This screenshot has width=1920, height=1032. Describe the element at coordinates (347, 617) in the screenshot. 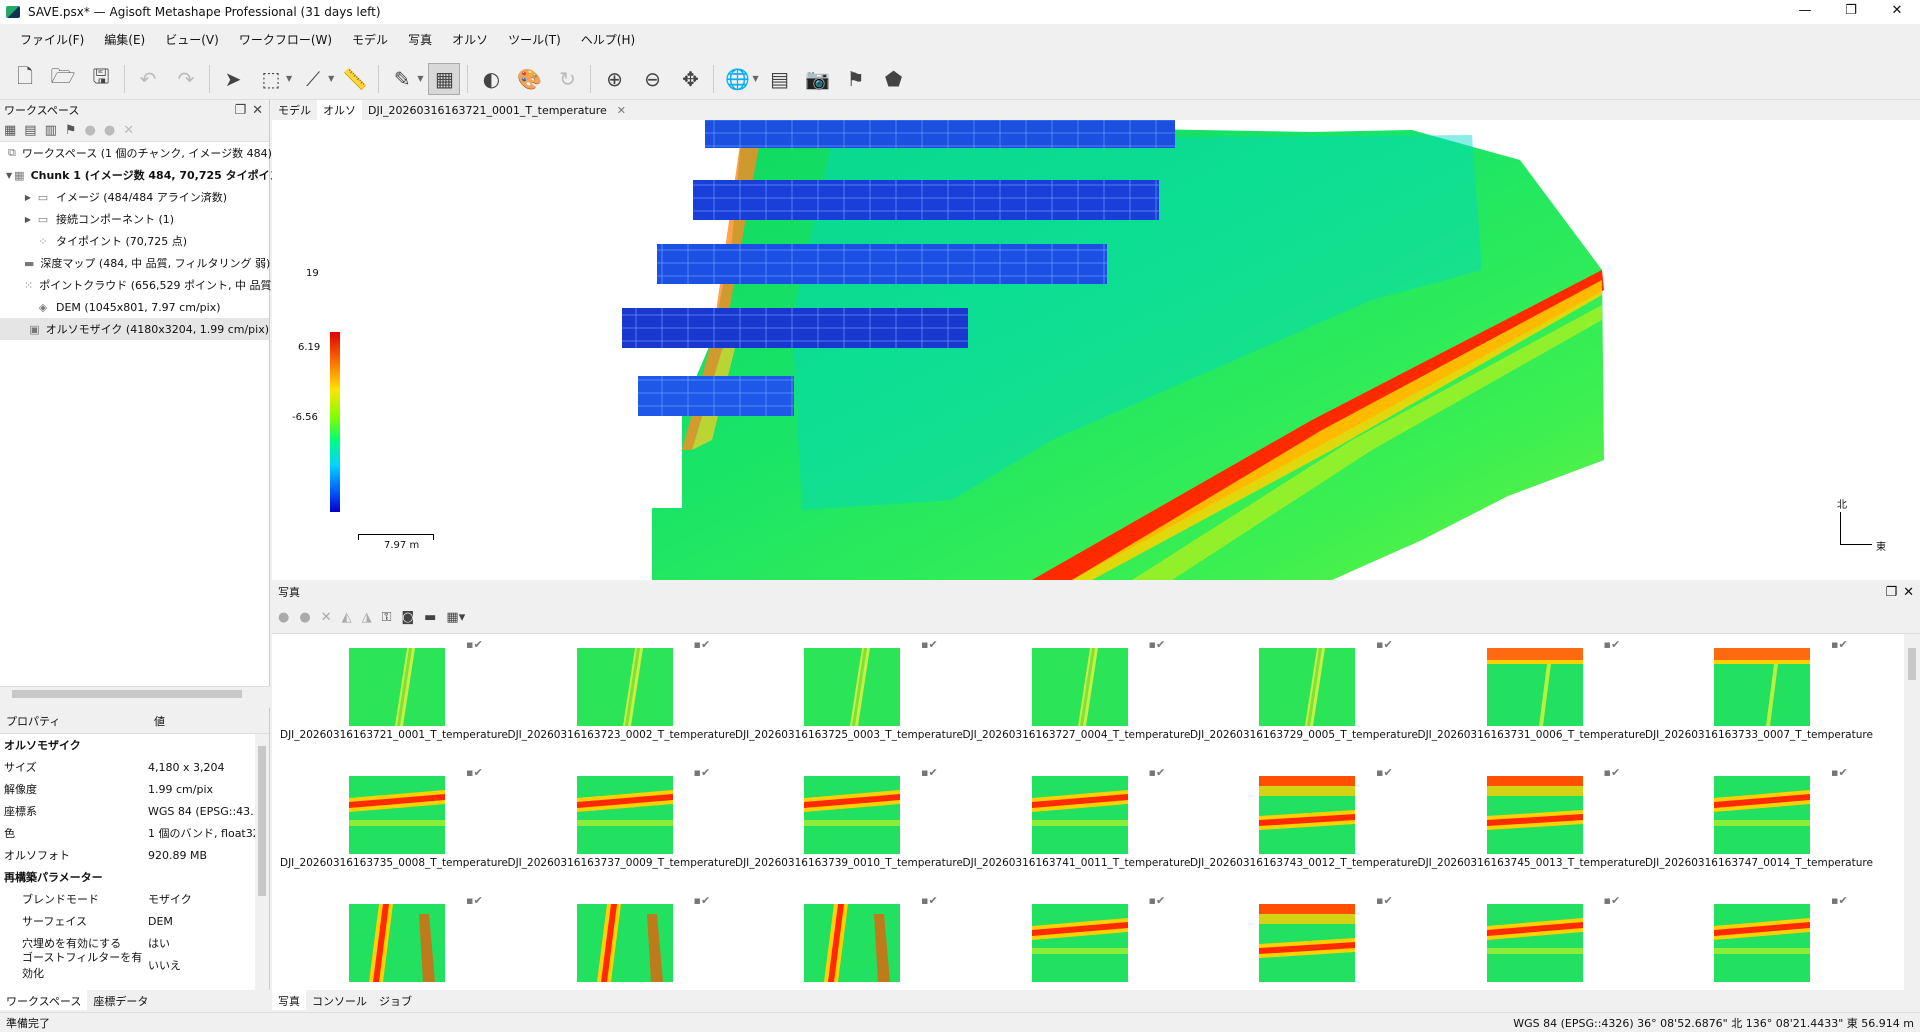

I see `rotate-left-icon: ◭` at that location.